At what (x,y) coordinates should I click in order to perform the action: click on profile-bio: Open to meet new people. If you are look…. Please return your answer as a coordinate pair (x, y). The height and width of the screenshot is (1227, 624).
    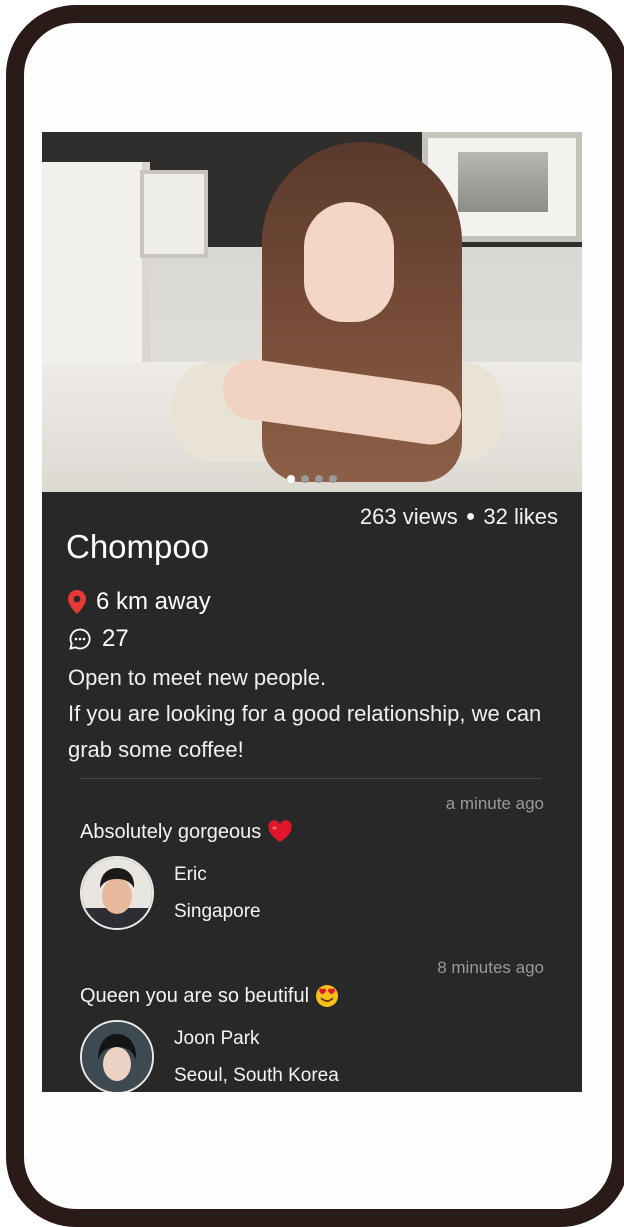
    Looking at the image, I should click on (318, 714).